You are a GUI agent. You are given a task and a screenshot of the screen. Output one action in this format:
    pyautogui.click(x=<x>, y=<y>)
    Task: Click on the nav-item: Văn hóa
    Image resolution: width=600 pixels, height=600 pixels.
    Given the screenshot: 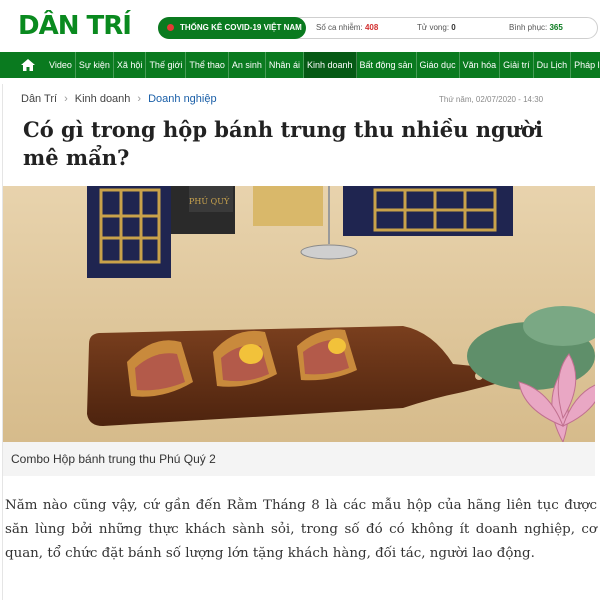 What is the action you would take?
    pyautogui.click(x=480, y=65)
    